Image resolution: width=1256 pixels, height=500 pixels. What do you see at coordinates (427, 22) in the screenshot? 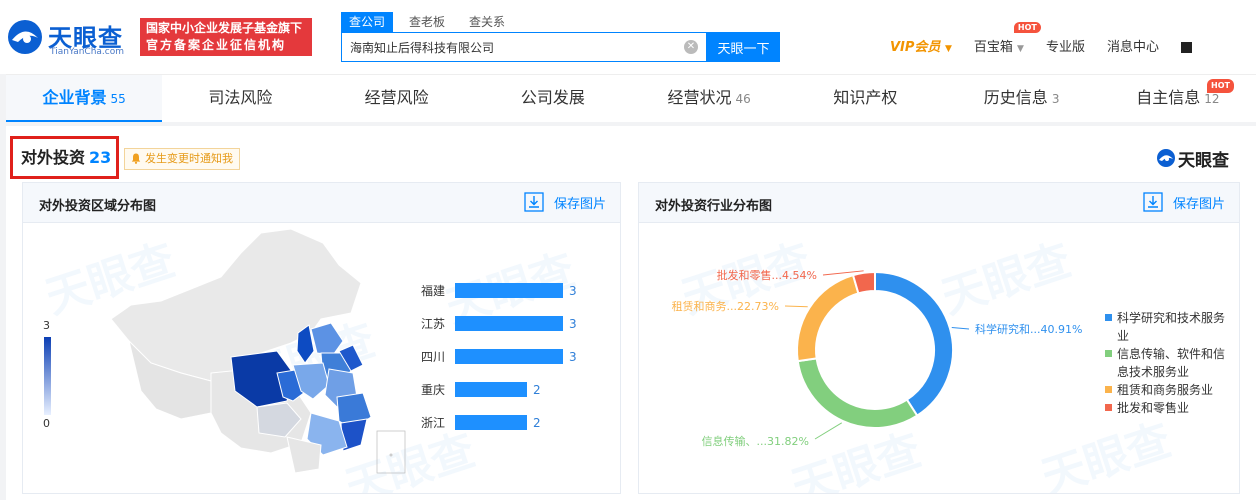
I see `search-tab-boss: 查老板` at bounding box center [427, 22].